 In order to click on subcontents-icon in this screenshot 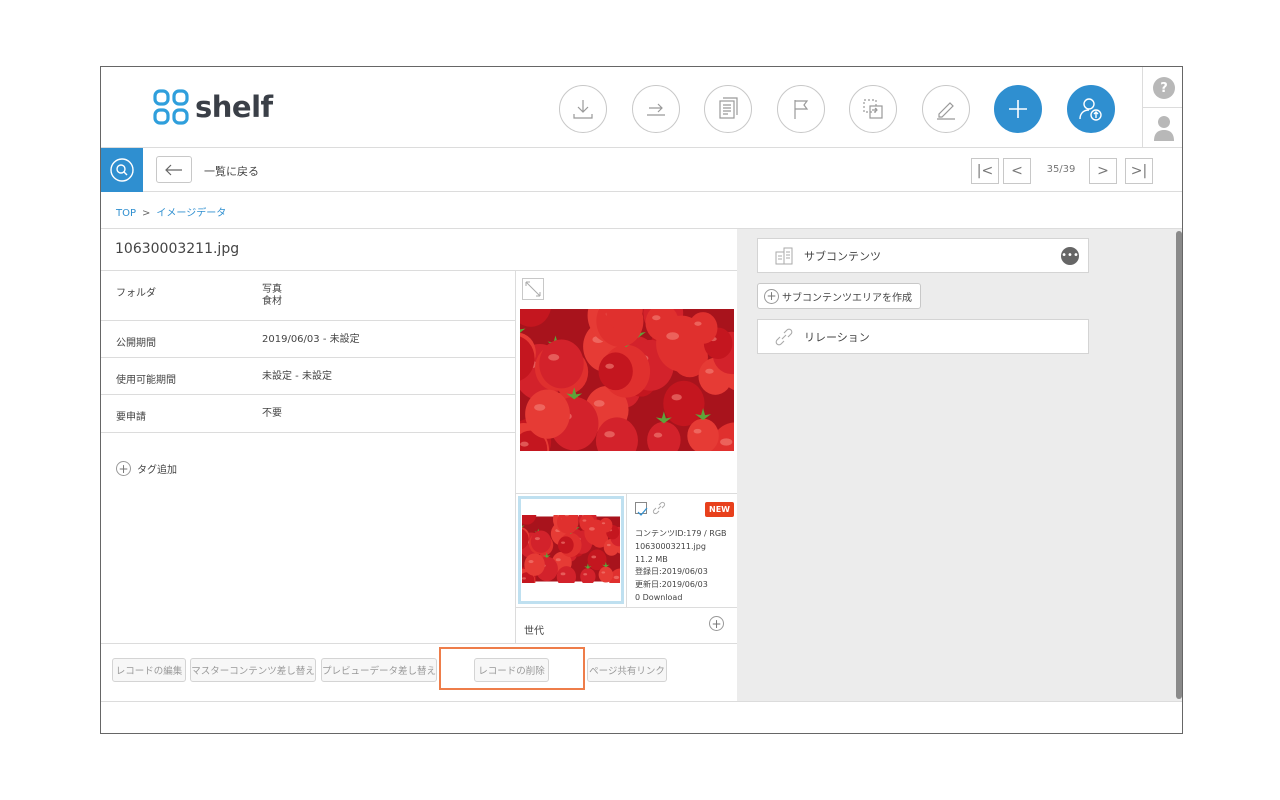, I will do `click(784, 255)`.